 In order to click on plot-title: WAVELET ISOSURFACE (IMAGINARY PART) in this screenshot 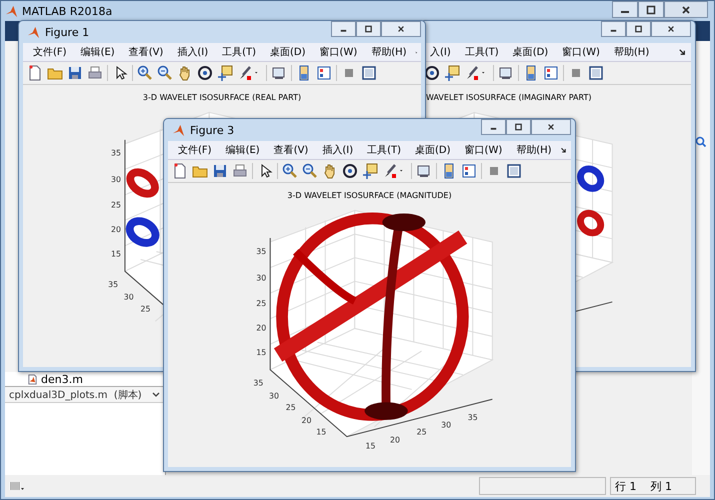, I will do `click(509, 97)`.